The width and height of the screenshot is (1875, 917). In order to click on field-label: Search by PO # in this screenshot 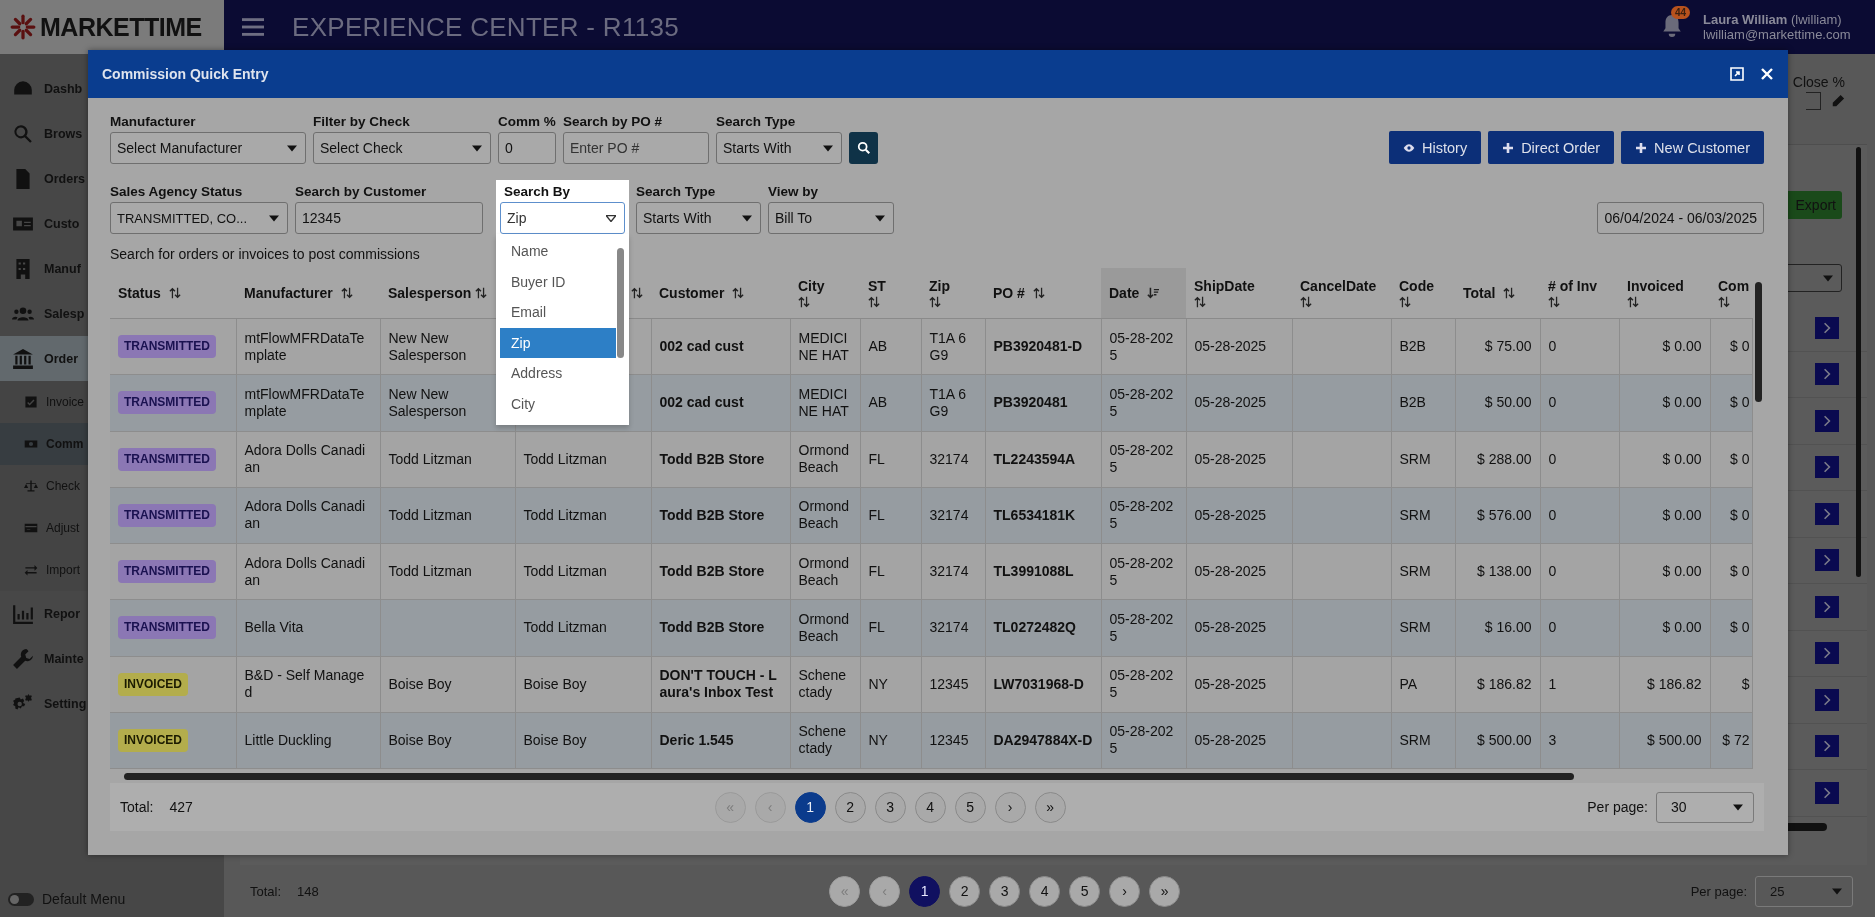, I will do `click(613, 121)`.